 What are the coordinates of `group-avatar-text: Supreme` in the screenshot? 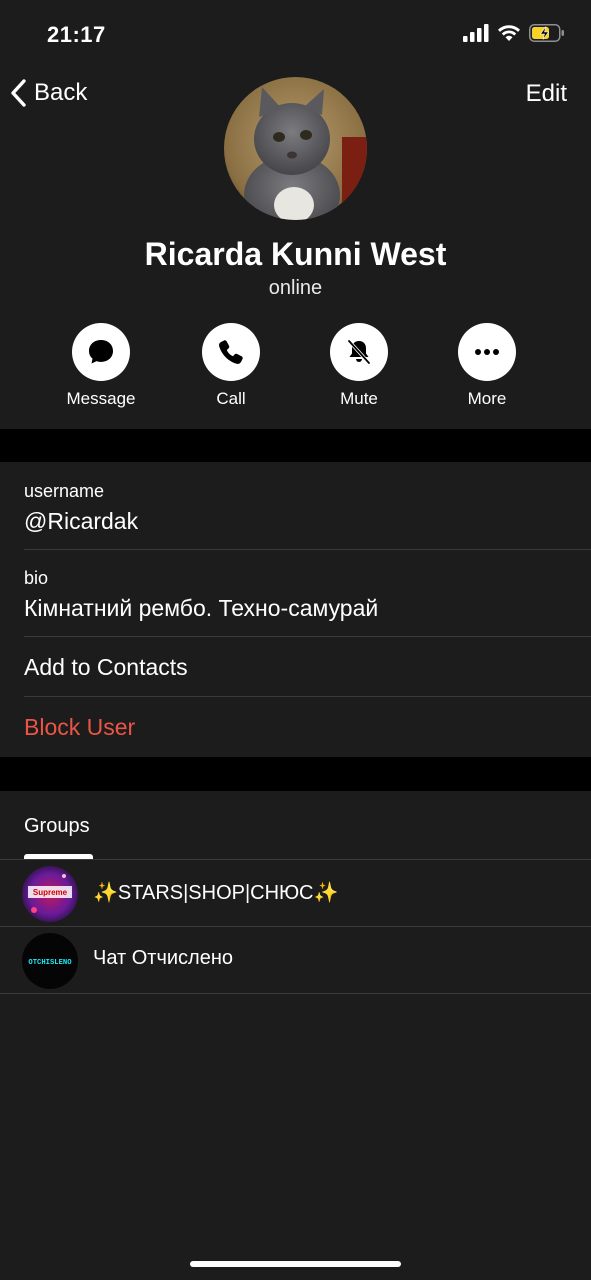 It's located at (50, 892).